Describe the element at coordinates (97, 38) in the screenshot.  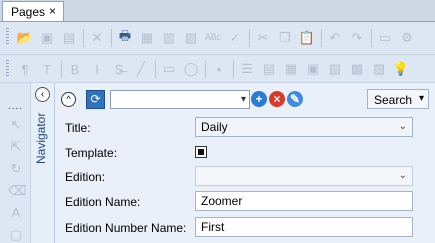
I see `cut-disabled-icon: ✕` at that location.